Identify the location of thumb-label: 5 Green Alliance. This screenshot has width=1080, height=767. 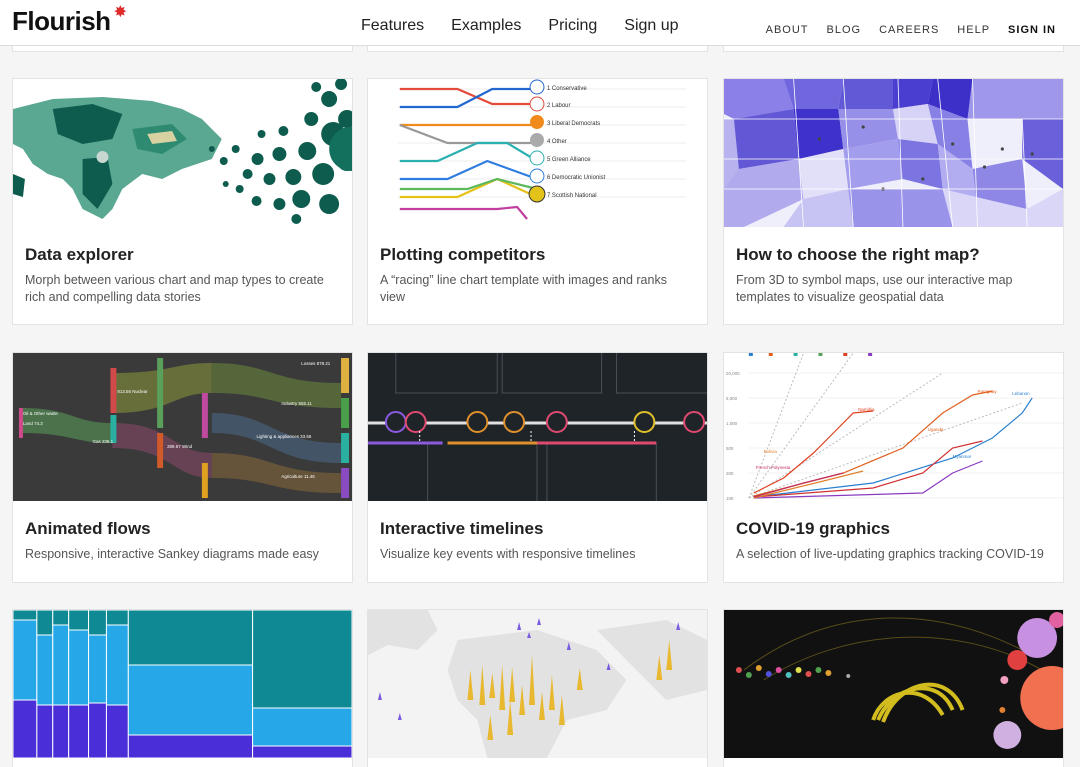
(569, 160).